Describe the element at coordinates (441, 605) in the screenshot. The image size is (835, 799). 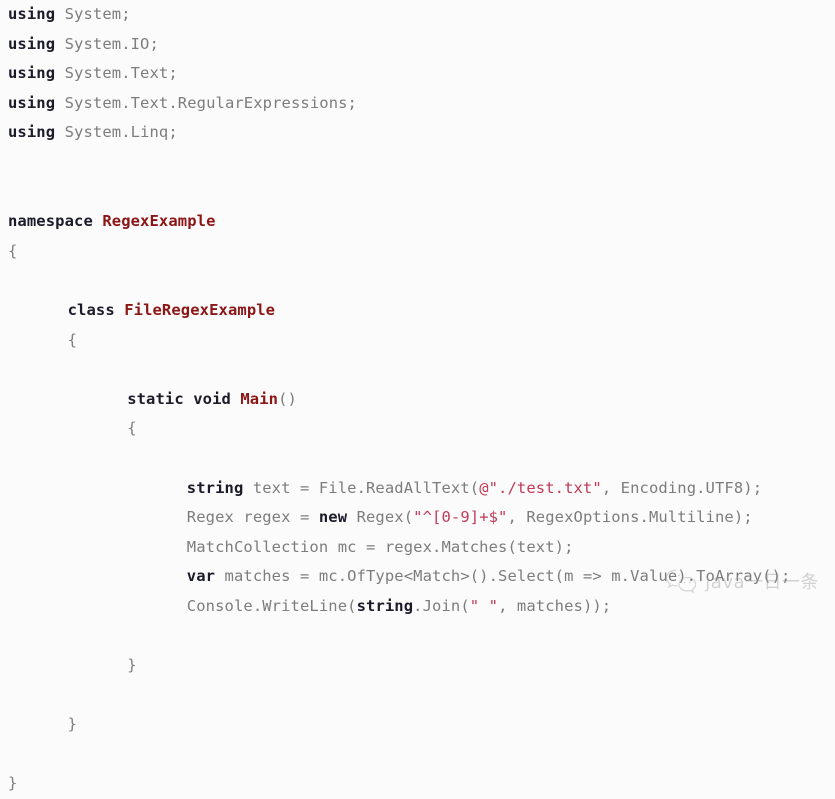
I see `code-token-plain: .Join(` at that location.